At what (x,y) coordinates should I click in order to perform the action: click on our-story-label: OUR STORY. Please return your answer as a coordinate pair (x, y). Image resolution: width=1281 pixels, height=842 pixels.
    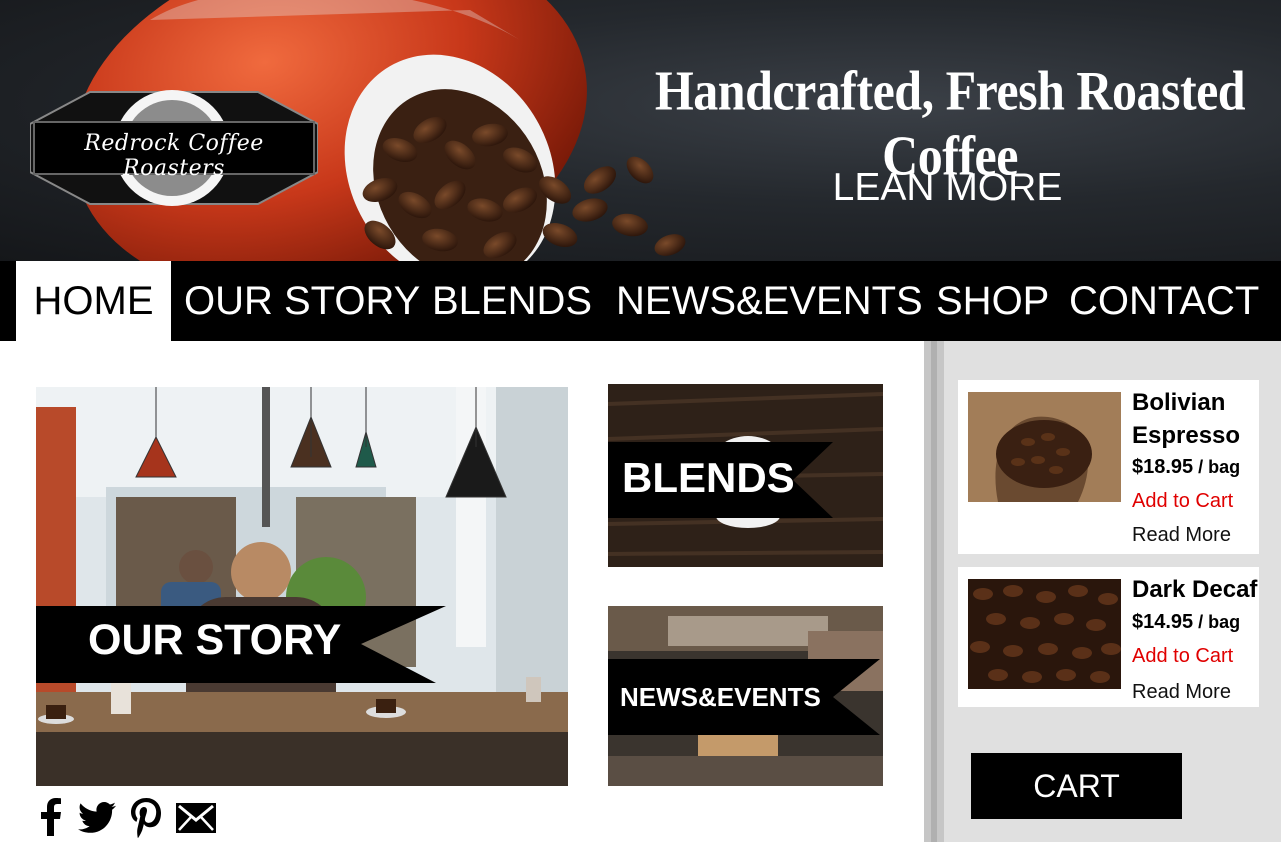
    Looking at the image, I should click on (215, 640).